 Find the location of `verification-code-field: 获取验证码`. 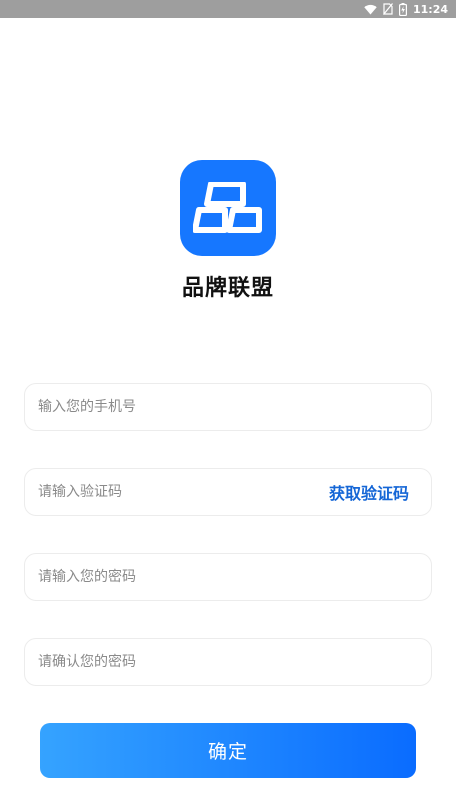

verification-code-field: 获取验证码 is located at coordinates (228, 492).